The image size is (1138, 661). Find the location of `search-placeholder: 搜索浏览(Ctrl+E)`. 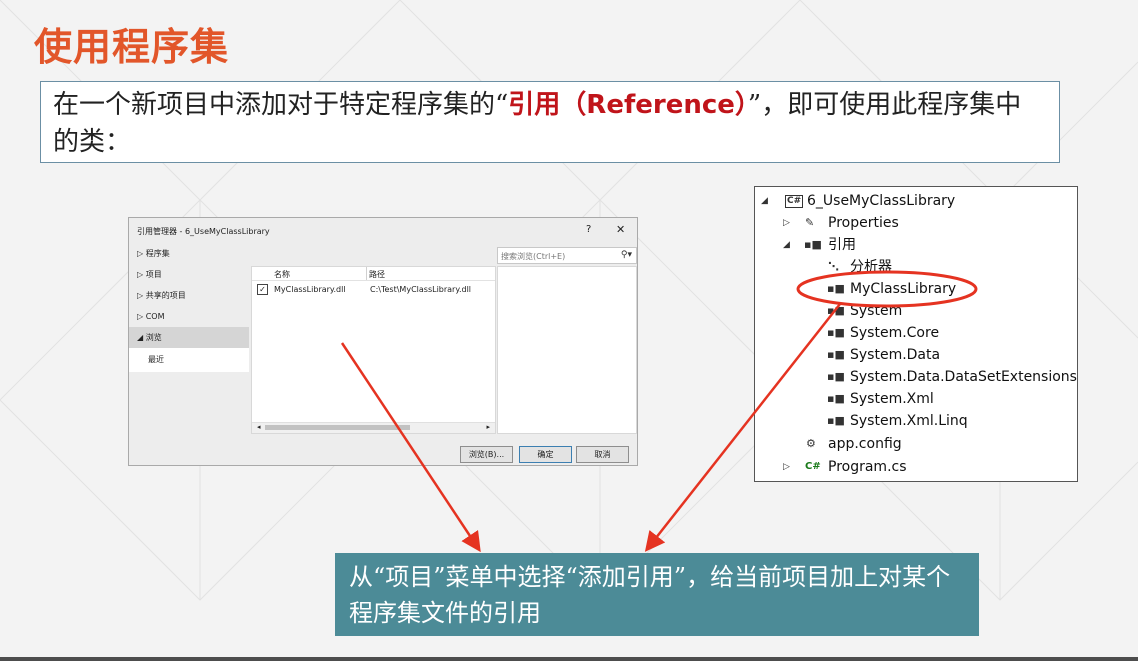

search-placeholder: 搜索浏览(Ctrl+E) is located at coordinates (533, 256).